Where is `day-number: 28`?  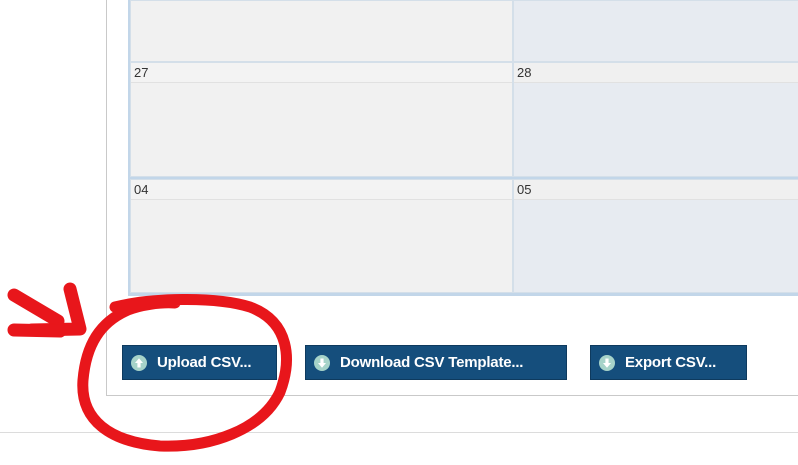
day-number: 28 is located at coordinates (656, 73).